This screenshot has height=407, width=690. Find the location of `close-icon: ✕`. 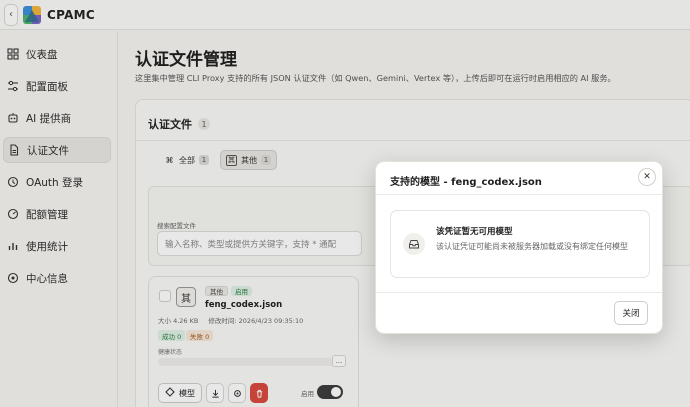

close-icon: ✕ is located at coordinates (647, 177).